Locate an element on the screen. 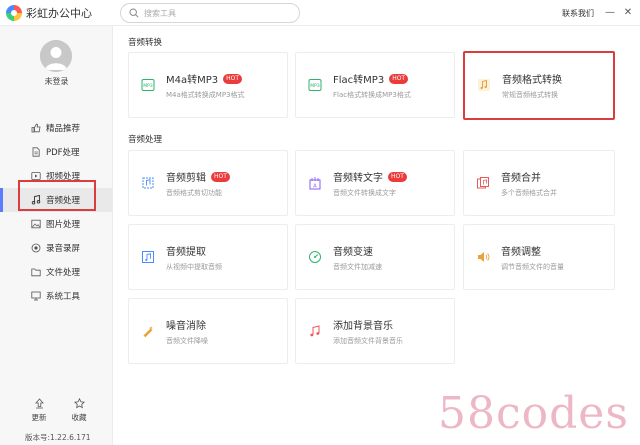 This screenshot has height=445, width=640. tool-card-audio-to-text: A 音频转文字 HOT 音频文件转换成文字 is located at coordinates (375, 183).